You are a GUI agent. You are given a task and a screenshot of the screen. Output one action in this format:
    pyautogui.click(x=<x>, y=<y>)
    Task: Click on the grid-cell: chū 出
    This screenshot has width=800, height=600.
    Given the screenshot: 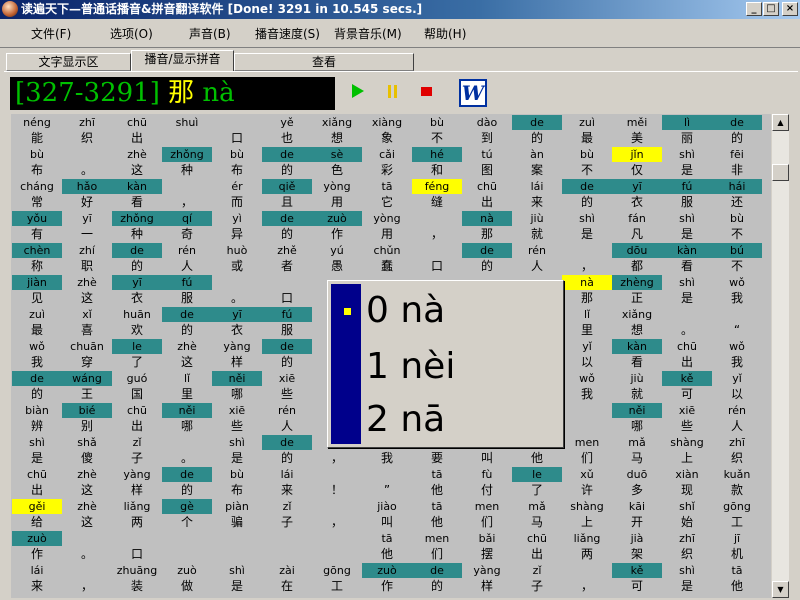 What is the action you would take?
    pyautogui.click(x=537, y=546)
    